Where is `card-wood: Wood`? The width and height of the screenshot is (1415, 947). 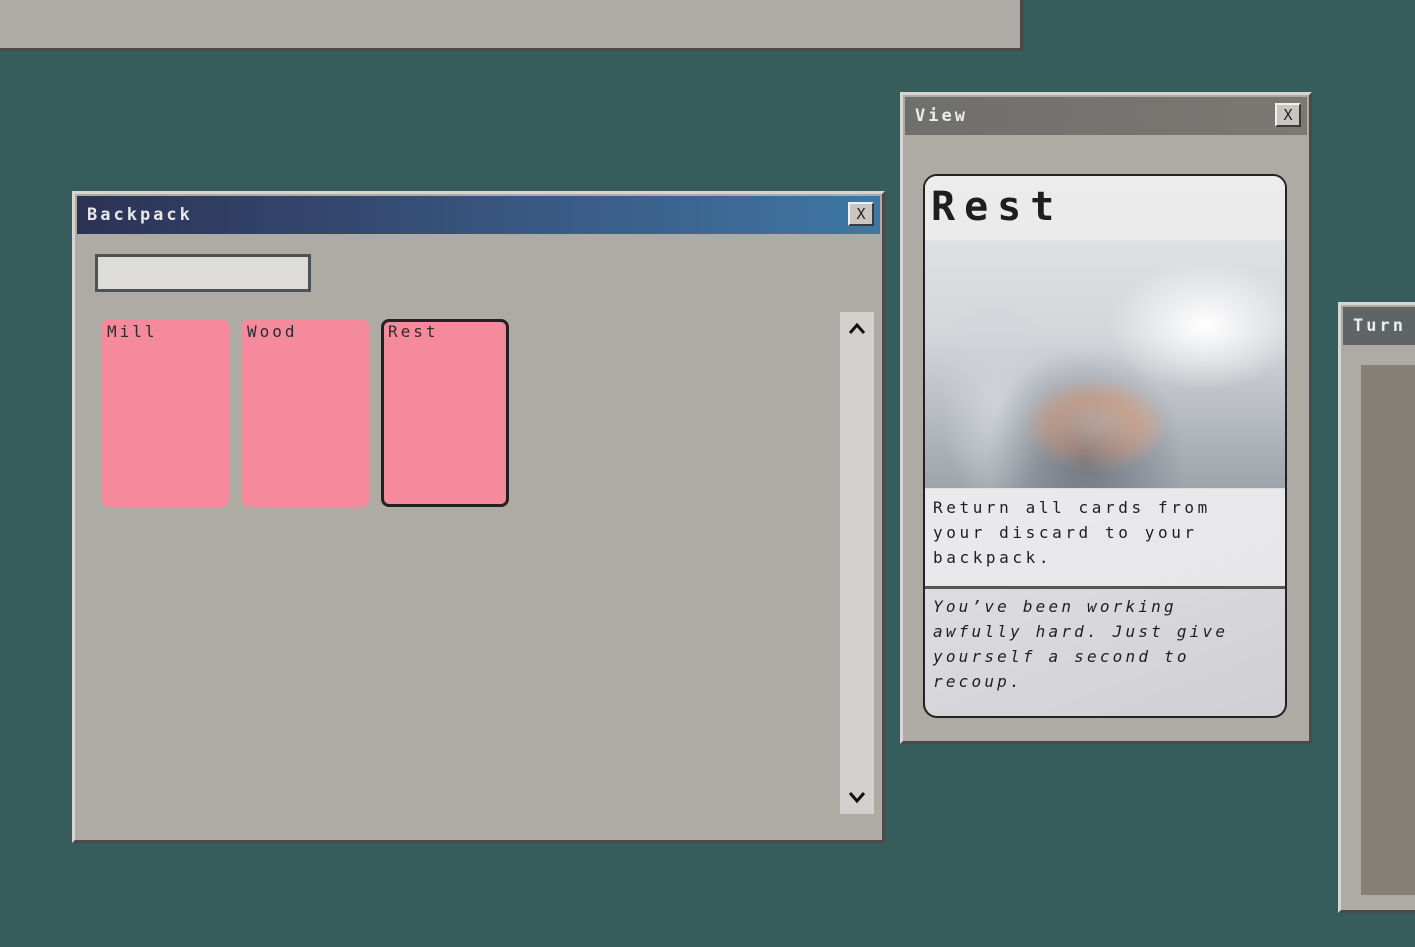 card-wood: Wood is located at coordinates (305, 413).